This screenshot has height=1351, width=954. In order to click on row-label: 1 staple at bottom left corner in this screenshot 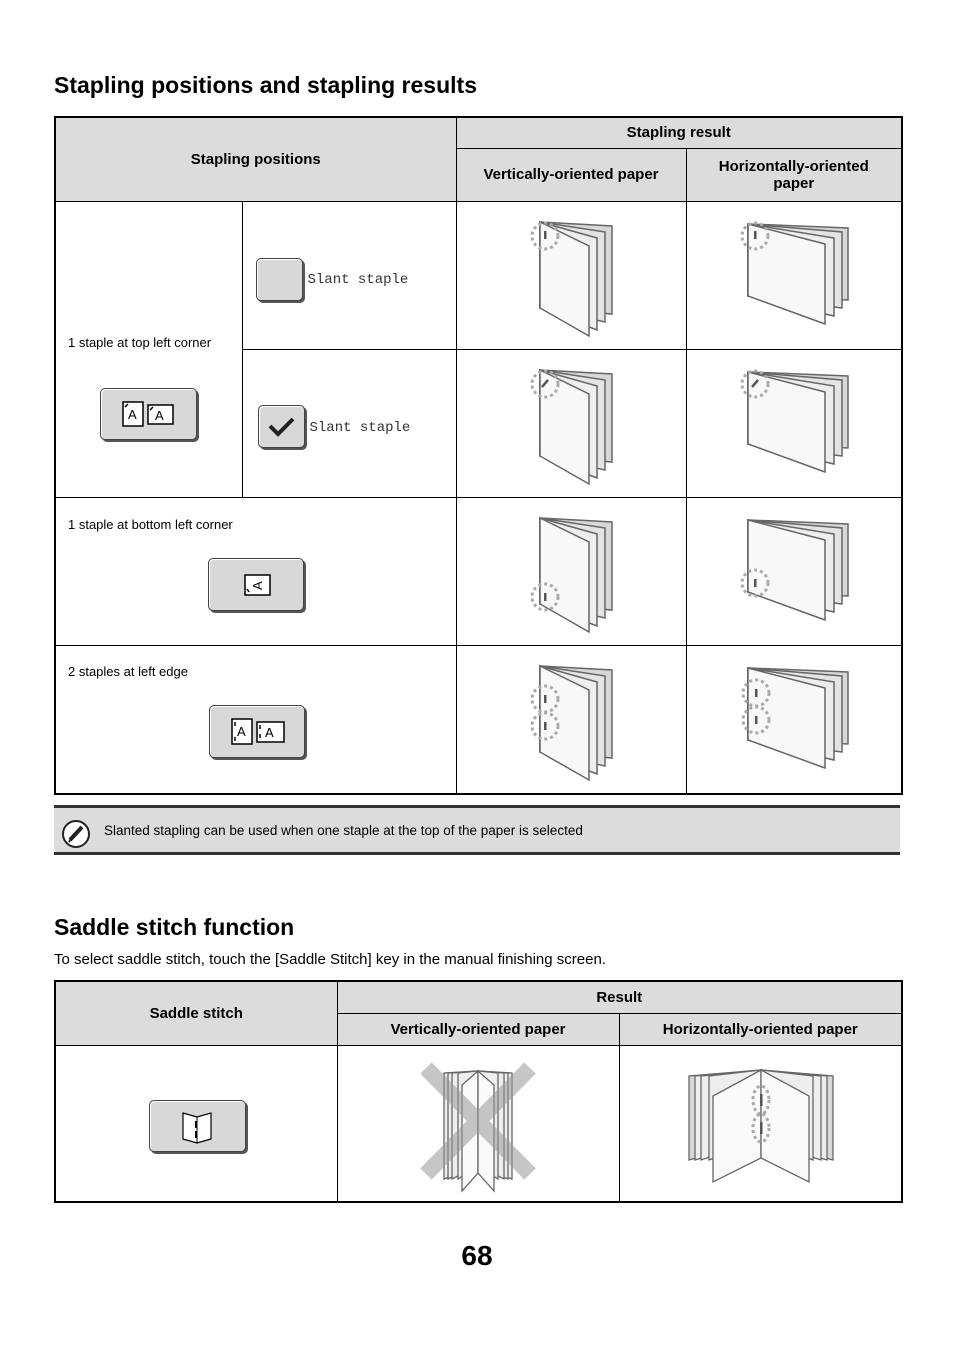, I will do `click(150, 524)`.